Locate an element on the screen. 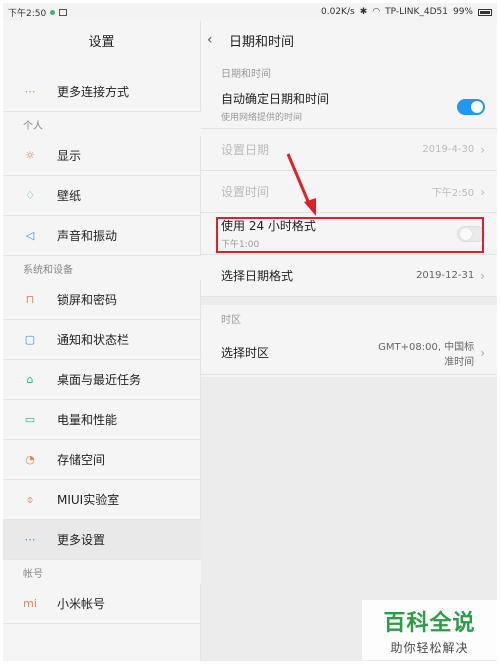 The width and height of the screenshot is (500, 664). status-bar: 下午2:50 0.02K/s ✱ ◠ TP-LINK_4D51 99% is located at coordinates (250, 12).